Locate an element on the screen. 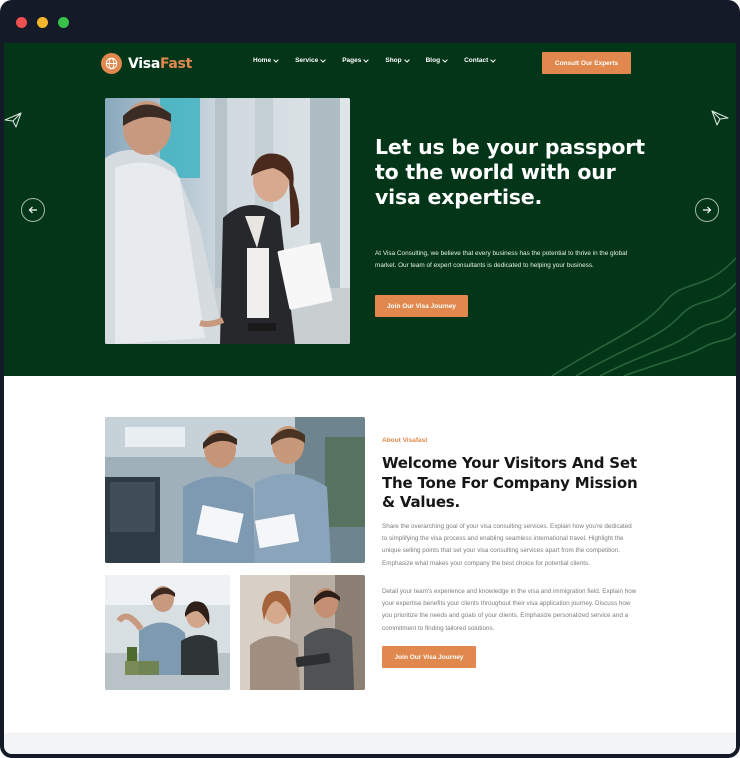  about-eyebrow: About Visafast is located at coordinates (405, 440).